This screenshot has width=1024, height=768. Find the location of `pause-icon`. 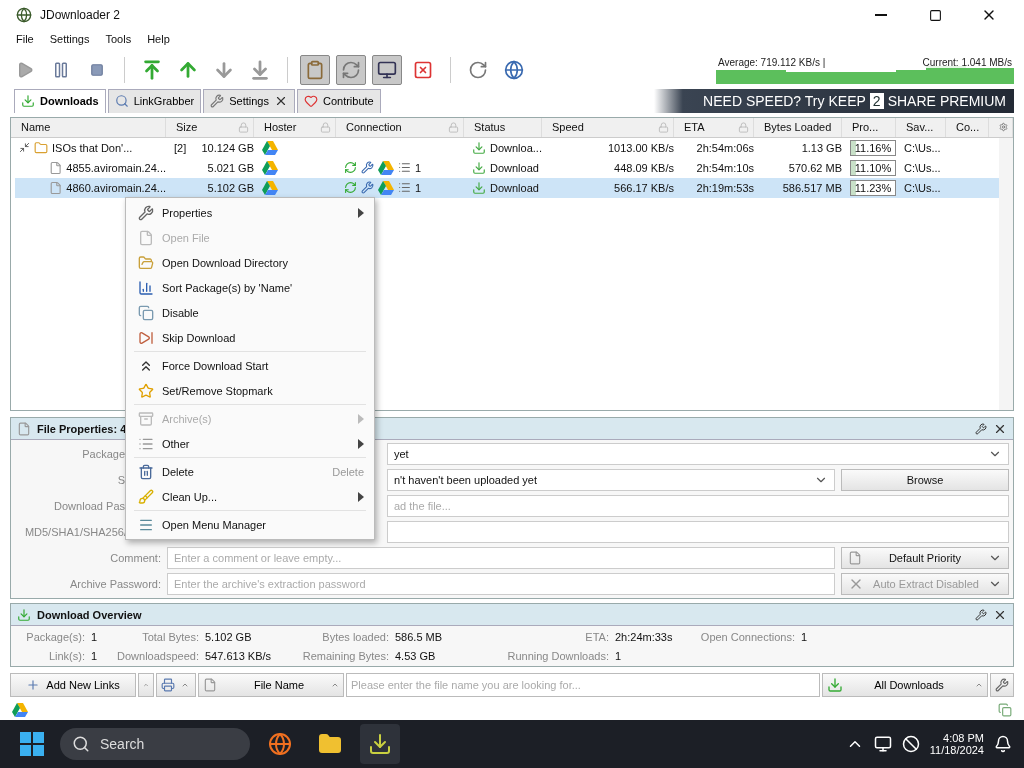

pause-icon is located at coordinates (61, 69).